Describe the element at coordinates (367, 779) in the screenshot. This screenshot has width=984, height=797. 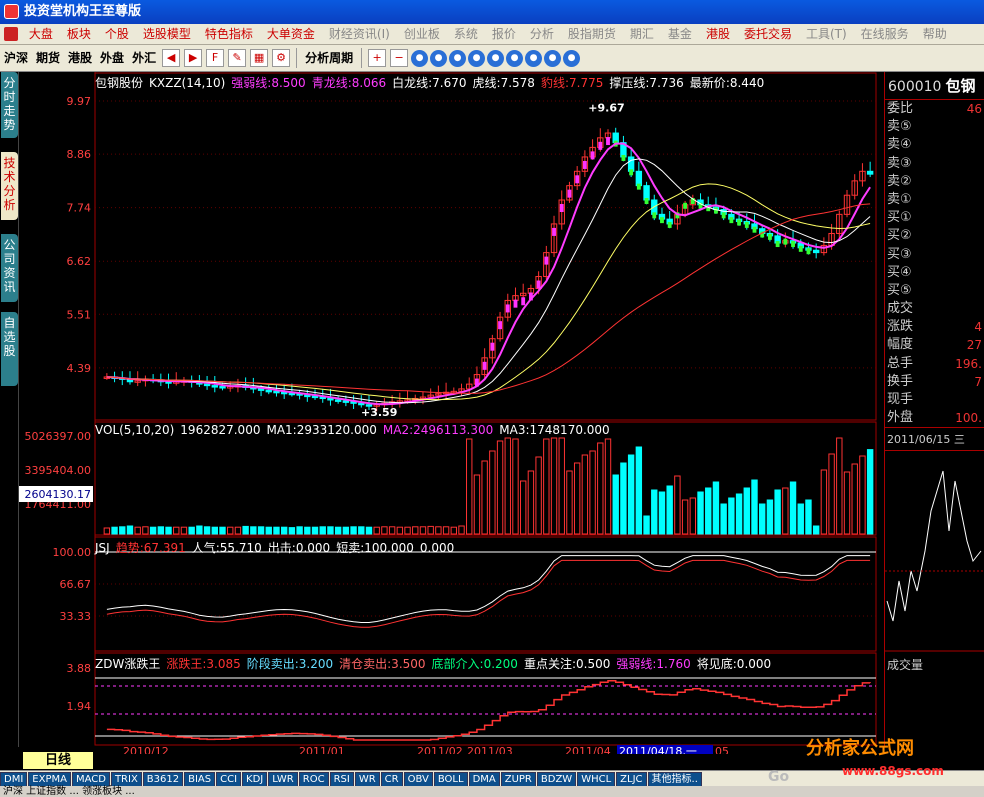
I see `indicator-tab: WR` at that location.